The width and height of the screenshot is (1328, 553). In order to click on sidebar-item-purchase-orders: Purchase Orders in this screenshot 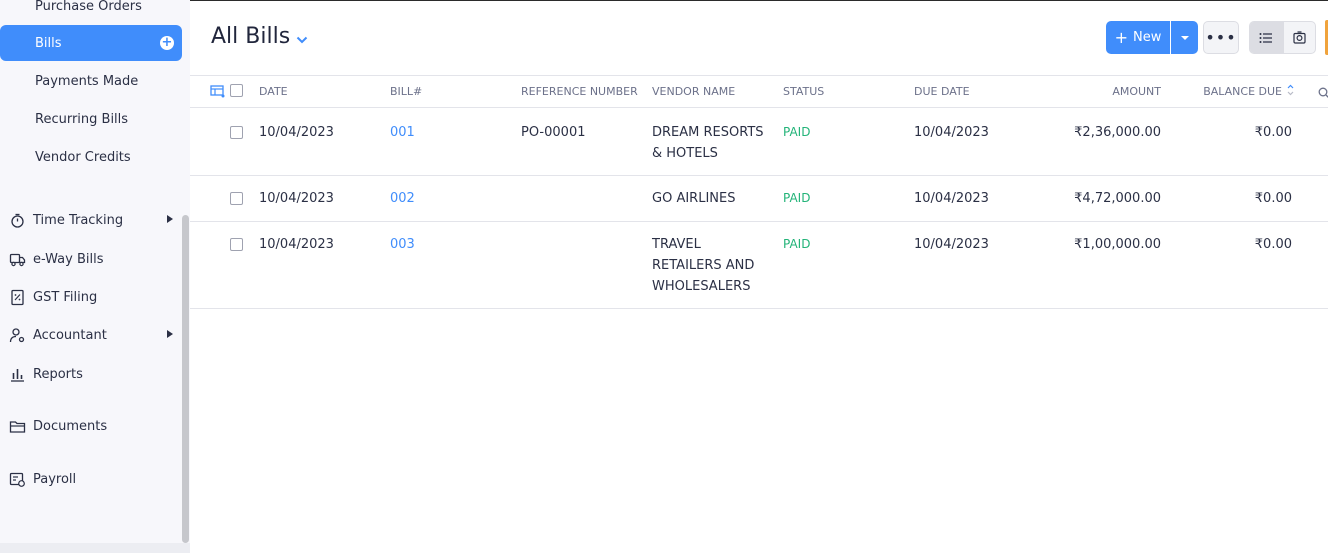, I will do `click(91, 12)`.